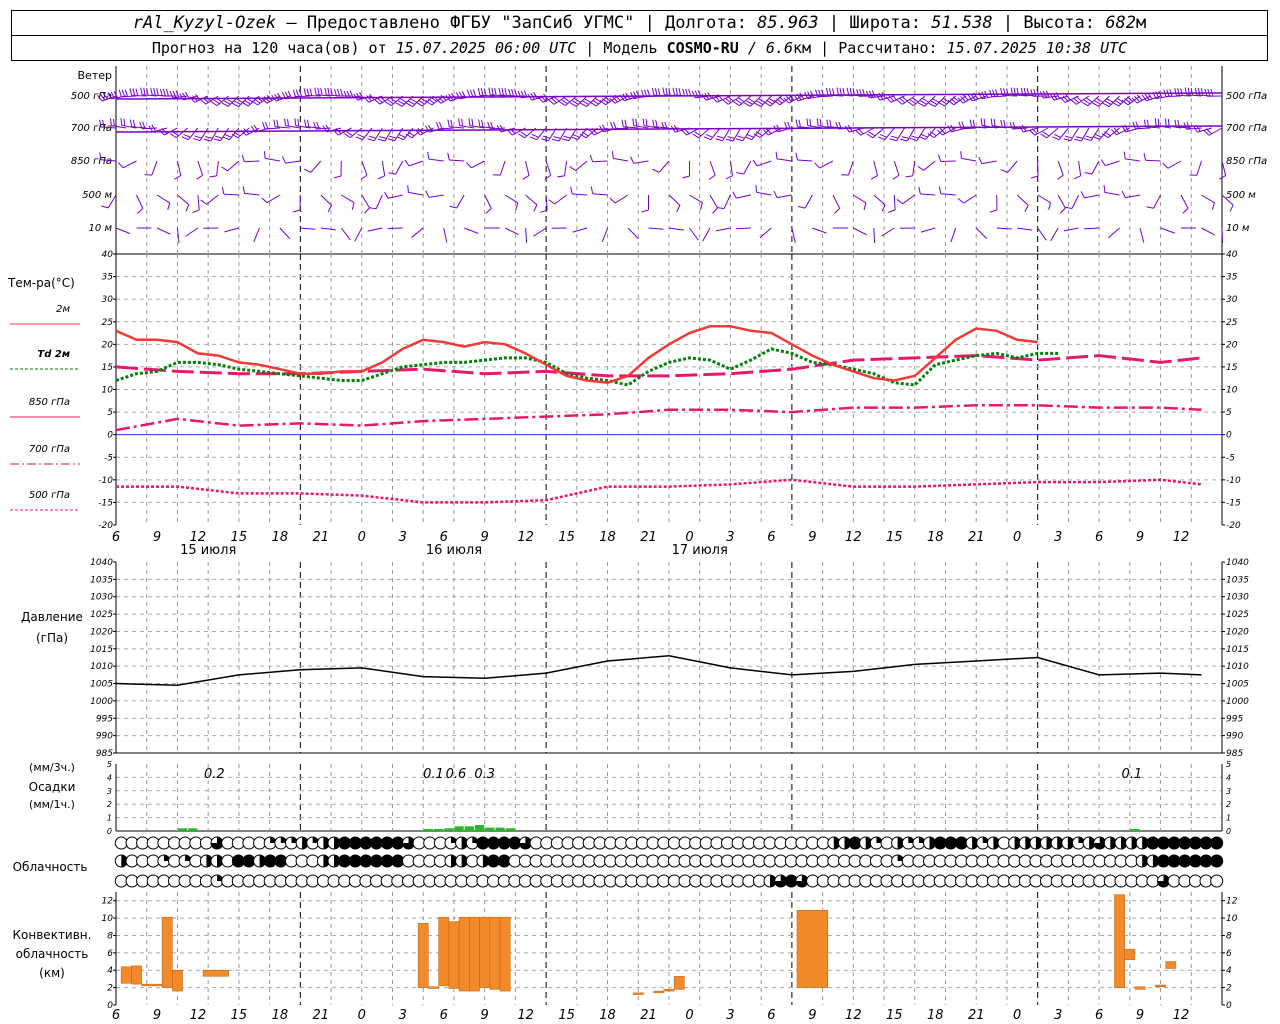 The width and height of the screenshot is (1280, 1024). What do you see at coordinates (41, 283) in the screenshot?
I see `temperature-axis-label: Тем-ра(°C)` at bounding box center [41, 283].